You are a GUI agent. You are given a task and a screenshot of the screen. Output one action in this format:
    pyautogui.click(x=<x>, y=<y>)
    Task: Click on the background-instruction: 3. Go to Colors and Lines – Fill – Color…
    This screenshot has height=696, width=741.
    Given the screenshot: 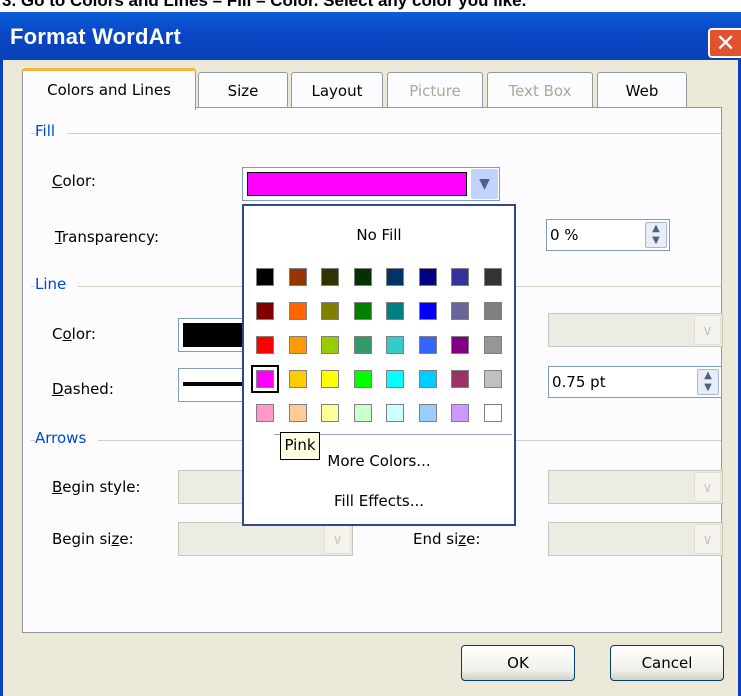 What is the action you would take?
    pyautogui.click(x=370, y=6)
    